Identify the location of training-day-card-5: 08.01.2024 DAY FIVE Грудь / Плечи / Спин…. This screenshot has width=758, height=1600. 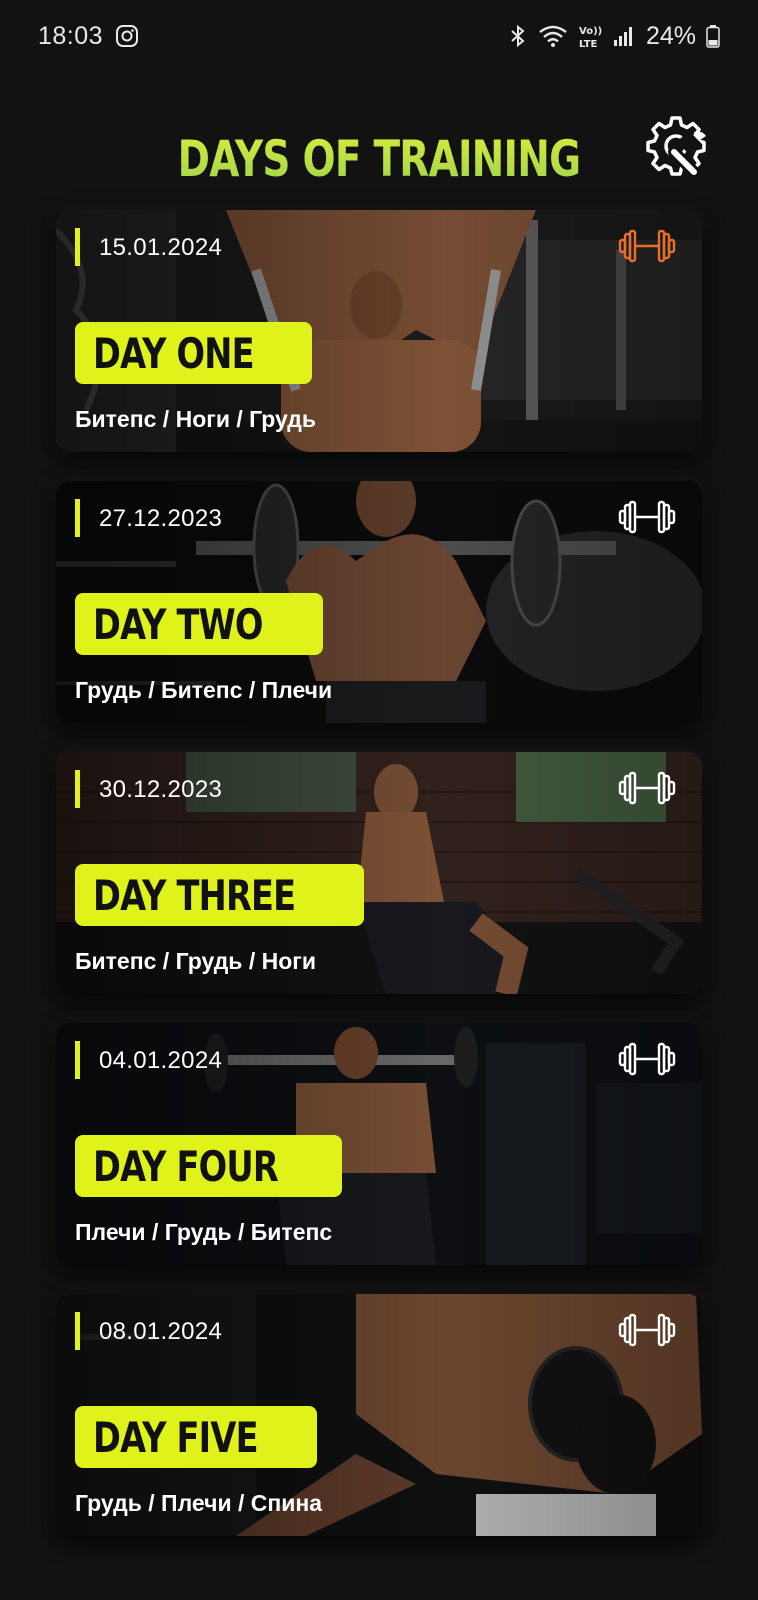
(379, 1415).